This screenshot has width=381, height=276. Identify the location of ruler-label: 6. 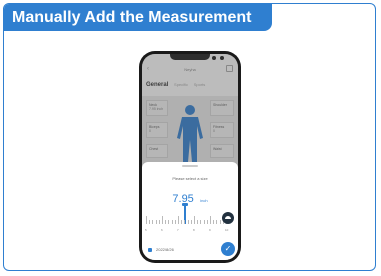
(162, 230).